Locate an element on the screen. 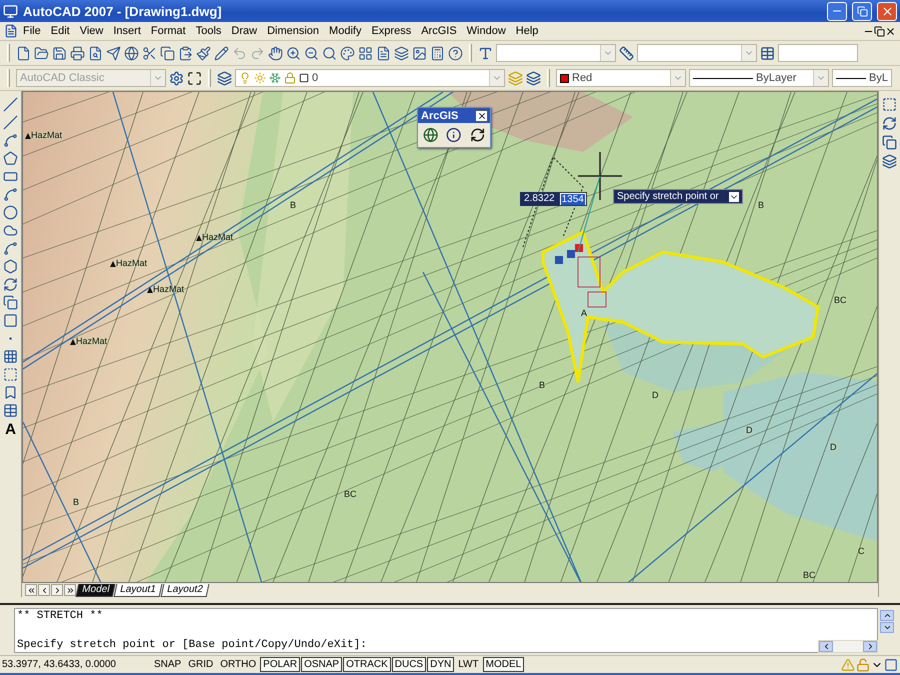 The height and width of the screenshot is (675, 900). scroll-left-button is located at coordinates (826, 646).